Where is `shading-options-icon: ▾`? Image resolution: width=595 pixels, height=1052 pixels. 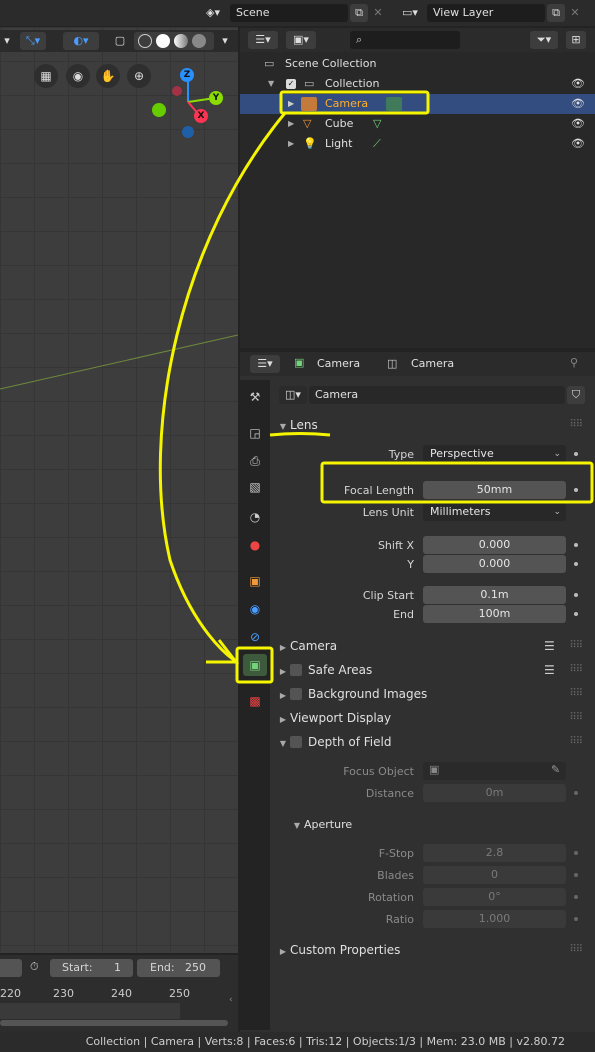
shading-options-icon: ▾ is located at coordinates (225, 41).